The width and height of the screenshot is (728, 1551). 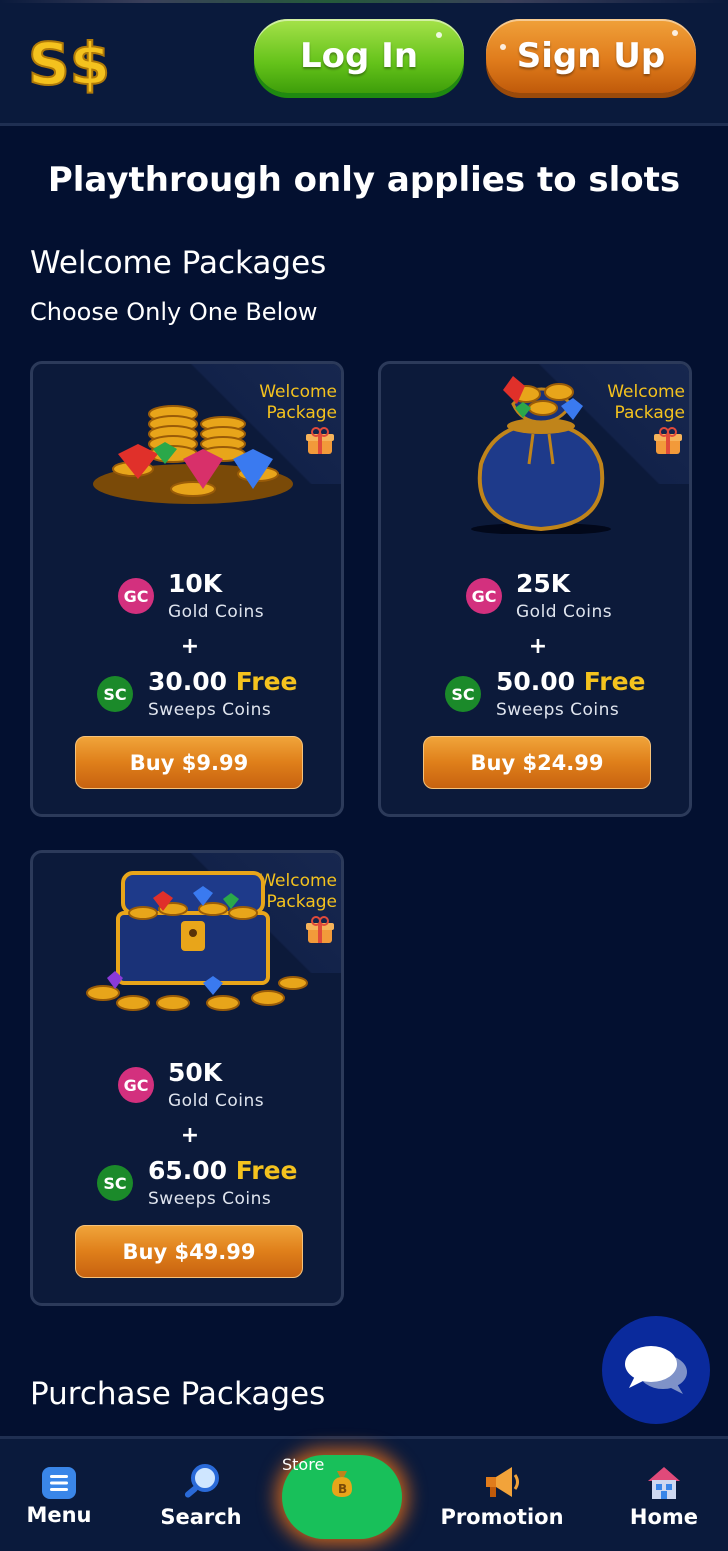 What do you see at coordinates (537, 762) in the screenshot?
I see `buy-button: Buy $24.99` at bounding box center [537, 762].